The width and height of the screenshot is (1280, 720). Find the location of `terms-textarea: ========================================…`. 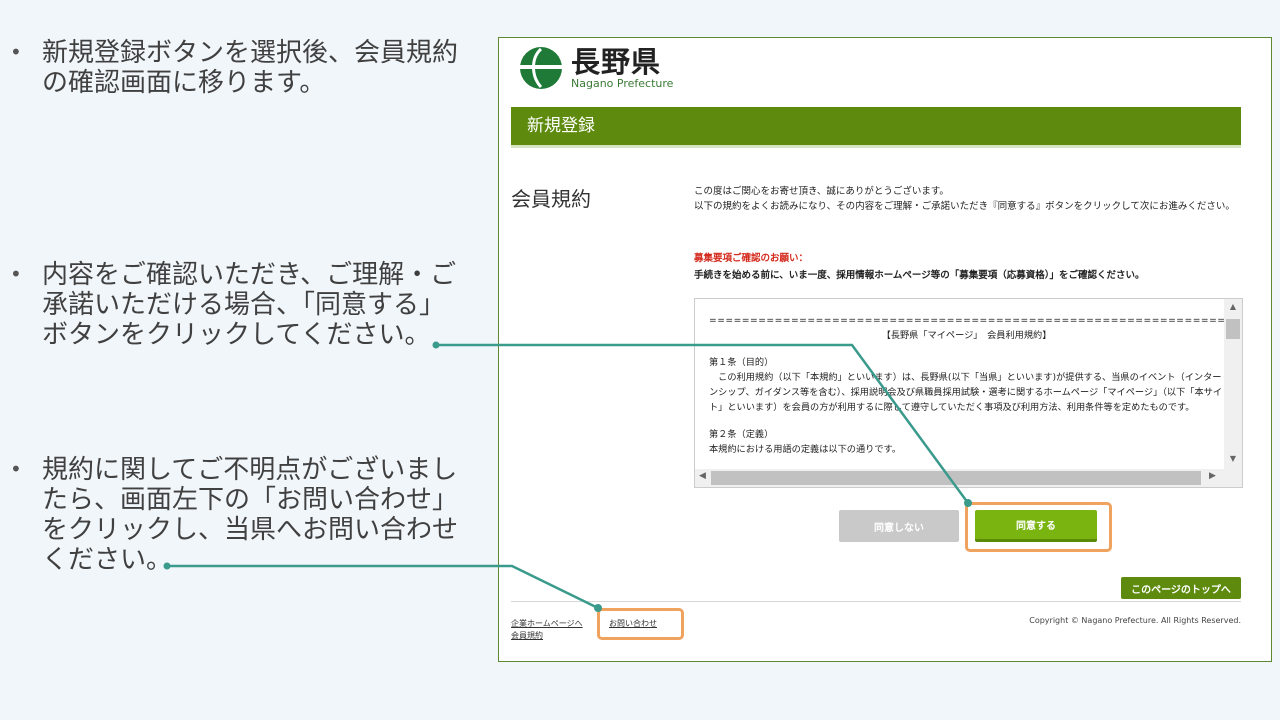

terms-textarea: ========================================… is located at coordinates (968, 393).